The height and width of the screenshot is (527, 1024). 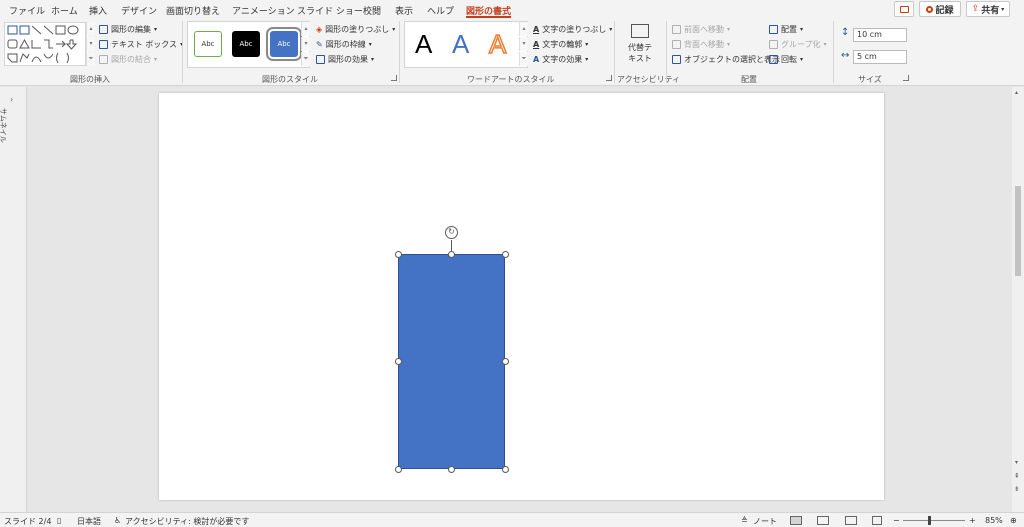 What do you see at coordinates (701, 29) in the screenshot?
I see `bring-forward-button: 前面へ移動 ▾` at bounding box center [701, 29].